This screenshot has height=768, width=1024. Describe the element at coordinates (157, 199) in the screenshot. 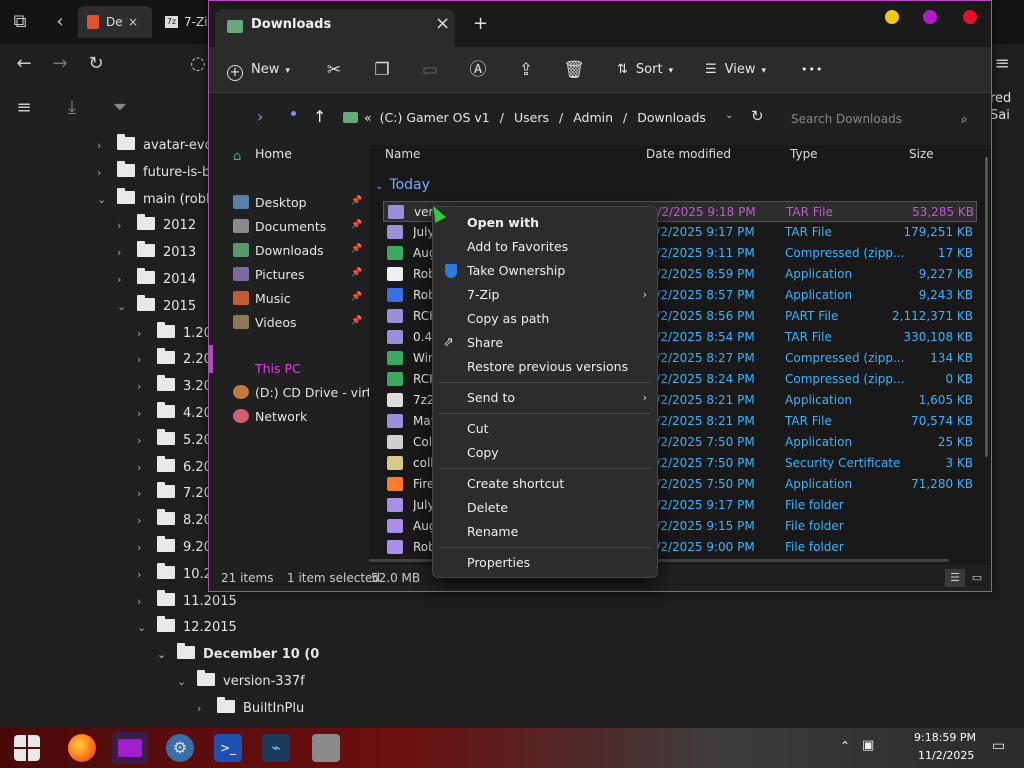

I see `tree-item: ⌄ main (roblo` at that location.